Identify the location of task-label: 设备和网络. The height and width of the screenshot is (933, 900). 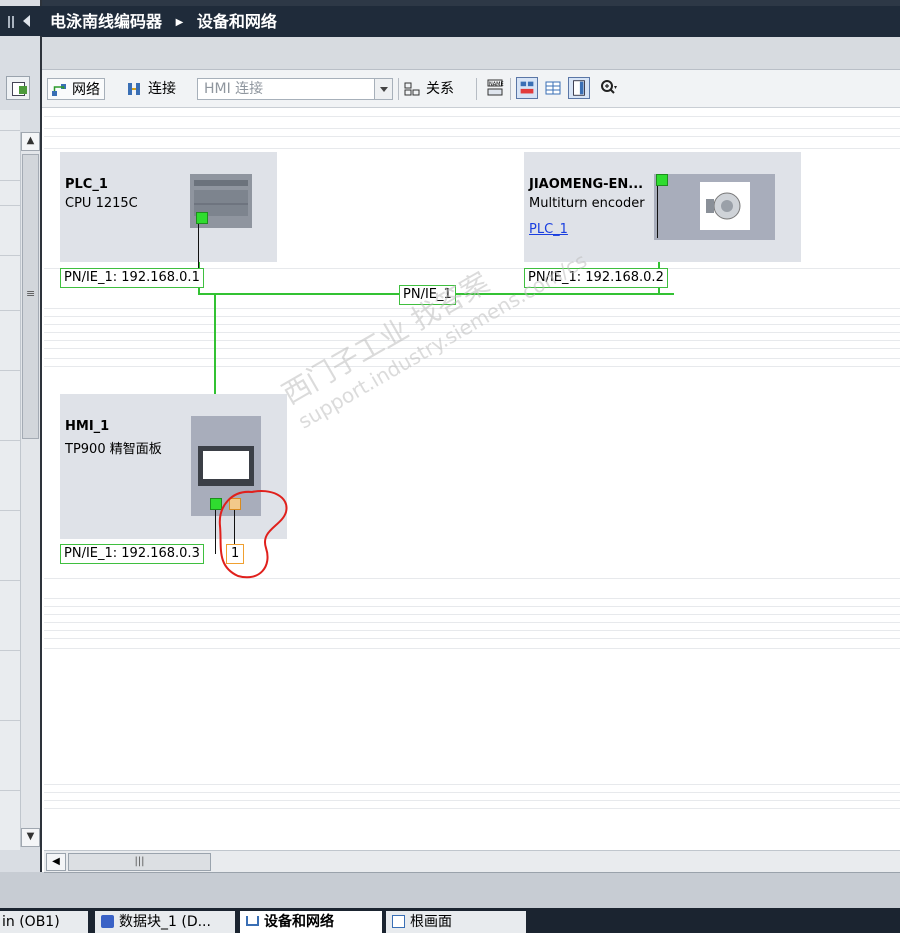
(299, 922).